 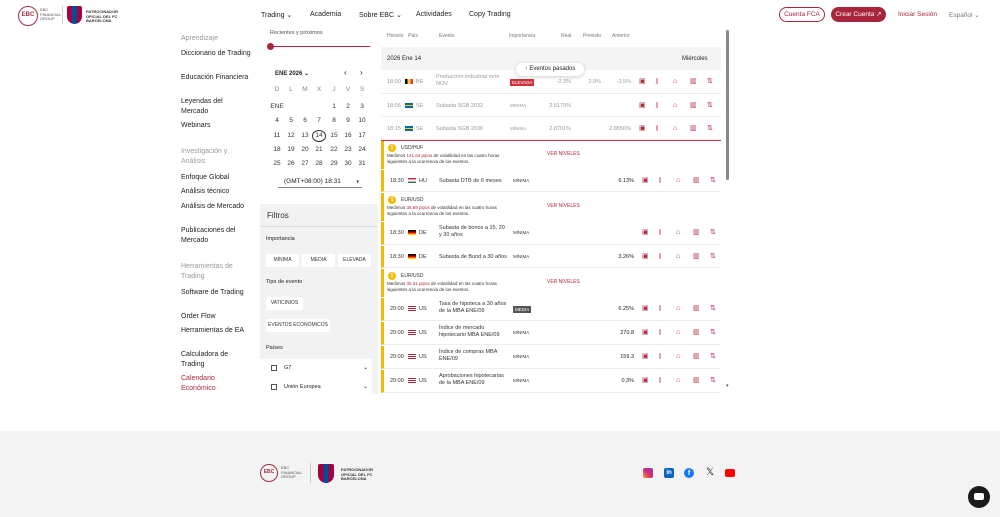 I want to click on event-type-vaticinios-pill: VATICINIOS, so click(x=284, y=303).